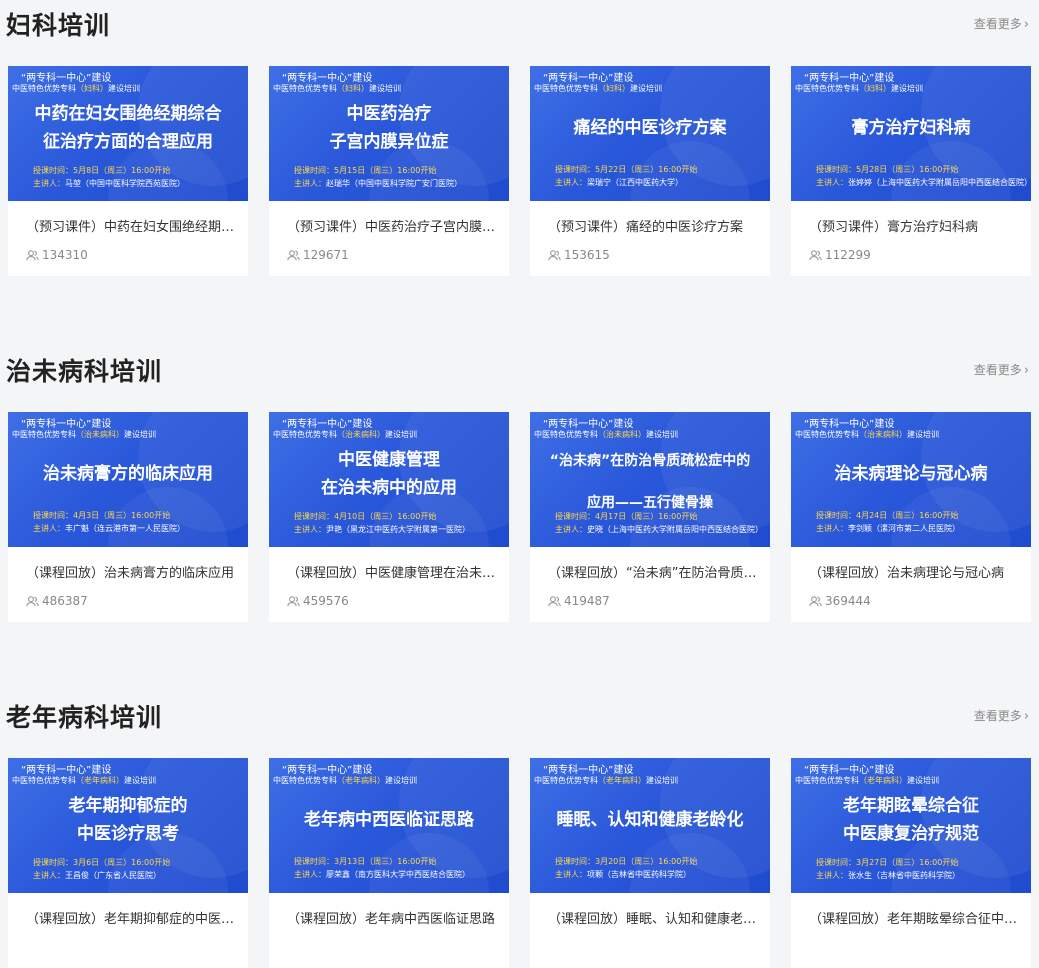  What do you see at coordinates (659, 529) in the screenshot?
I see `banner-speaker: 主讲人：史晓（上海中医药大学附属岳阳中西医结合医院）` at bounding box center [659, 529].